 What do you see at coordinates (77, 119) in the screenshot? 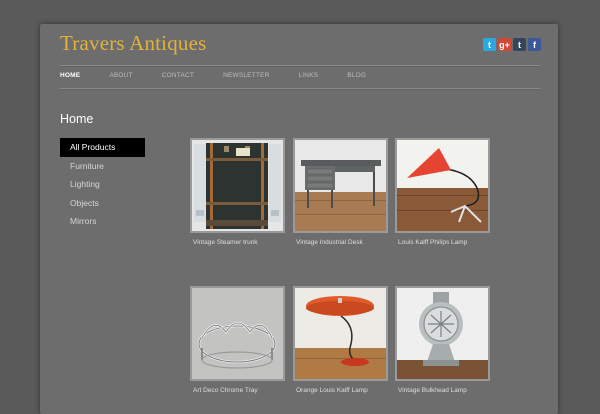
I see `page-title: Home` at bounding box center [77, 119].